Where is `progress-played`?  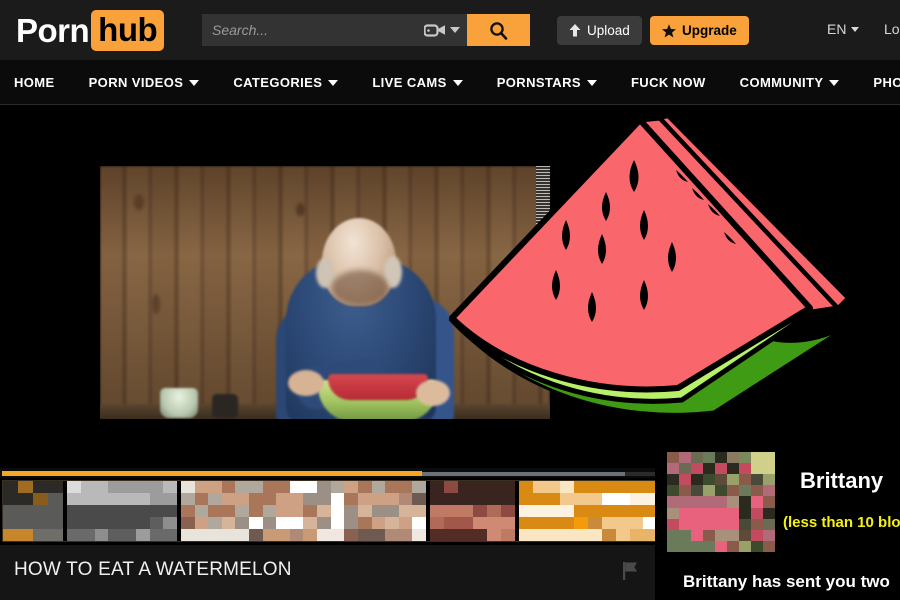
progress-played is located at coordinates (212, 473).